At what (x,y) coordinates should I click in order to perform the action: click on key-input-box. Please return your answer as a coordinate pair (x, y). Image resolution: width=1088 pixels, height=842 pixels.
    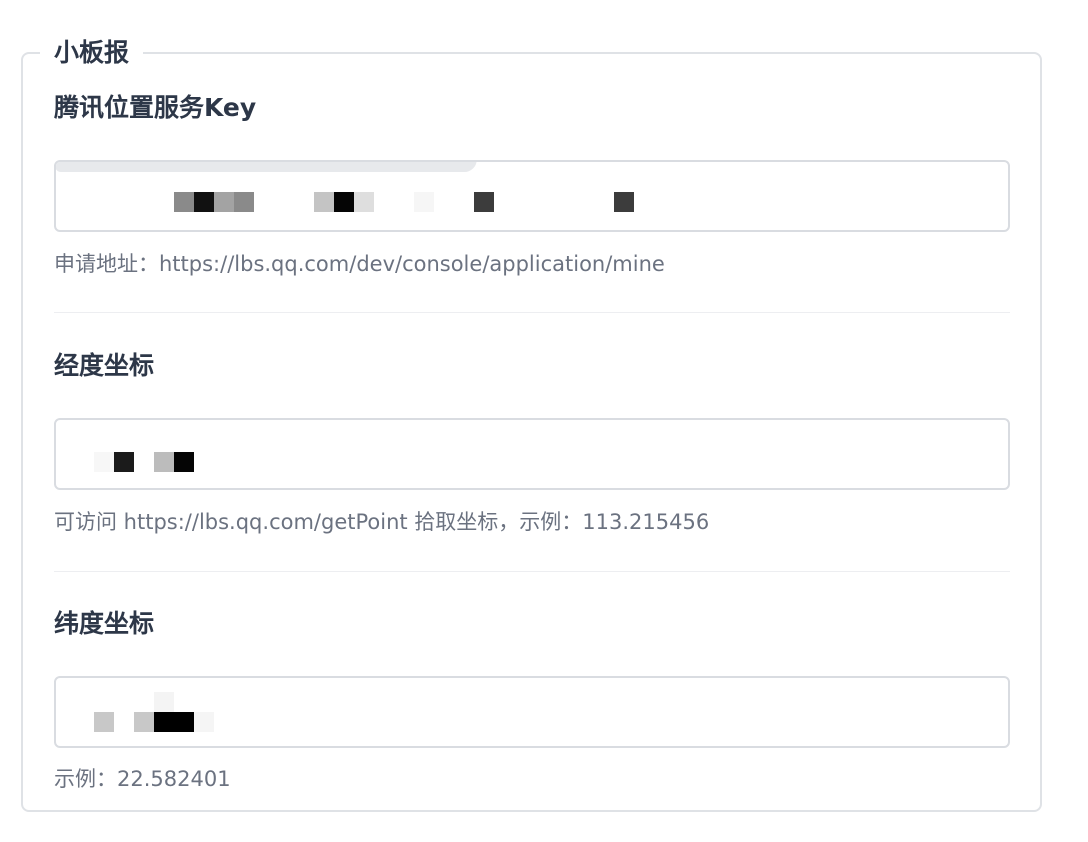
    Looking at the image, I should click on (532, 196).